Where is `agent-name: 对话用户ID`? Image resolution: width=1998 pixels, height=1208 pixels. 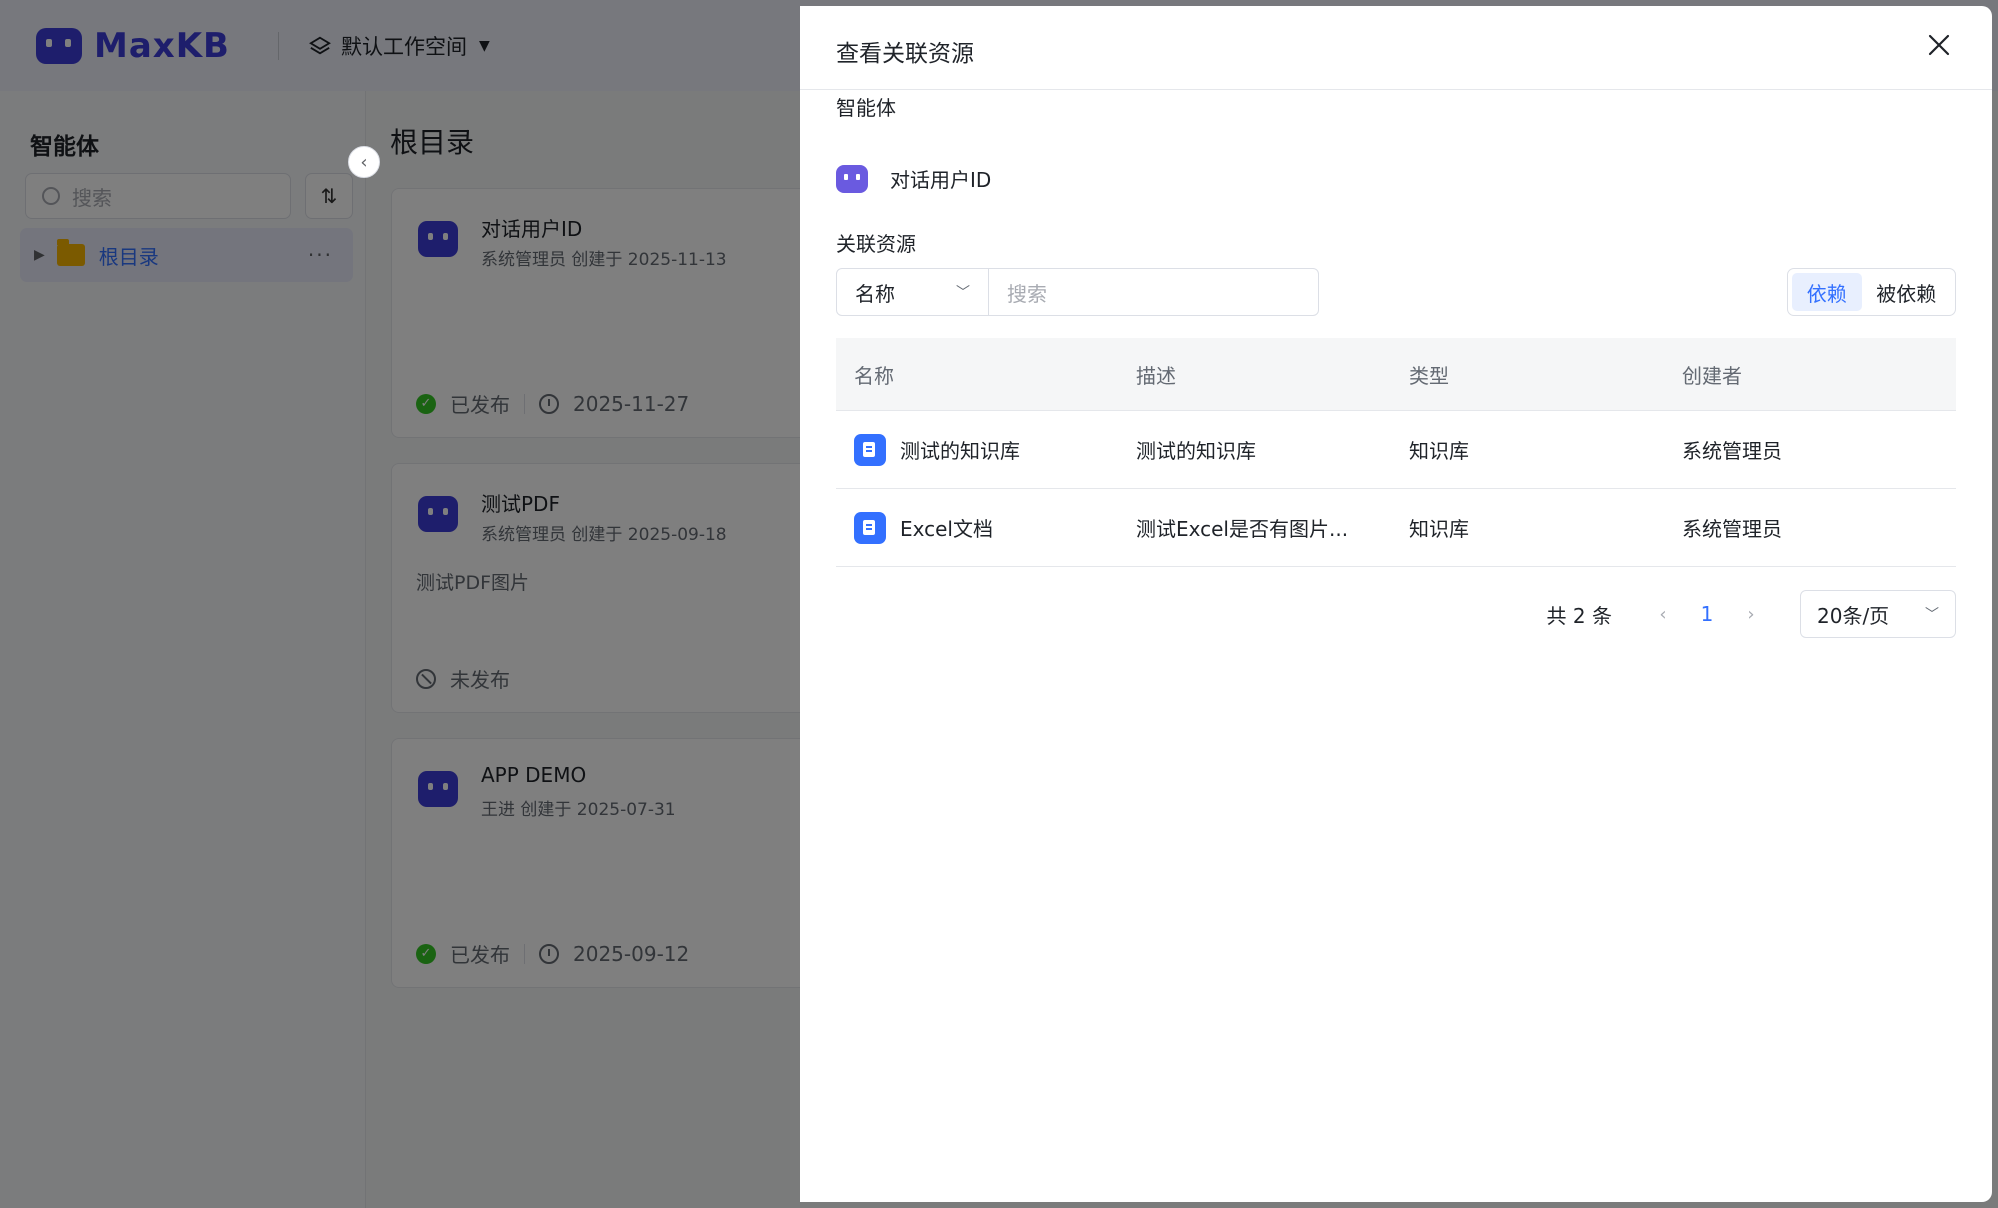
agent-name: 对话用户ID is located at coordinates (941, 180).